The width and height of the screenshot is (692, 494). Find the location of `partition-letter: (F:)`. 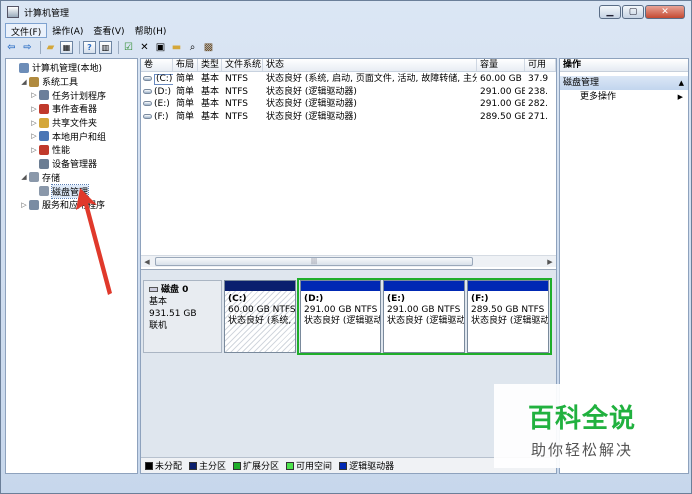

partition-letter: (F:) is located at coordinates (480, 299).